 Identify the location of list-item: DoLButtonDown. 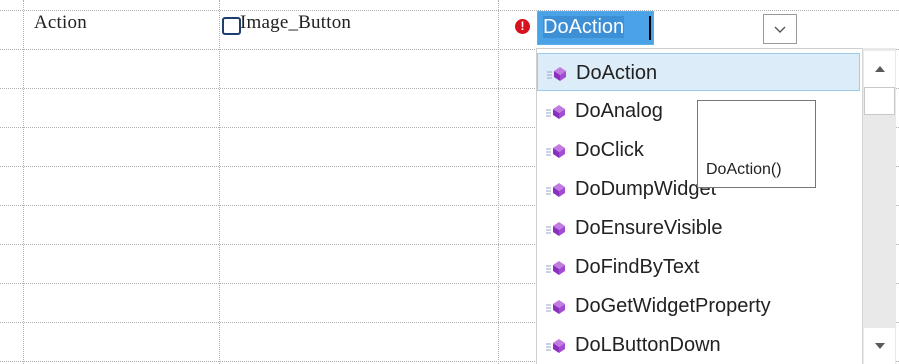
(698, 345).